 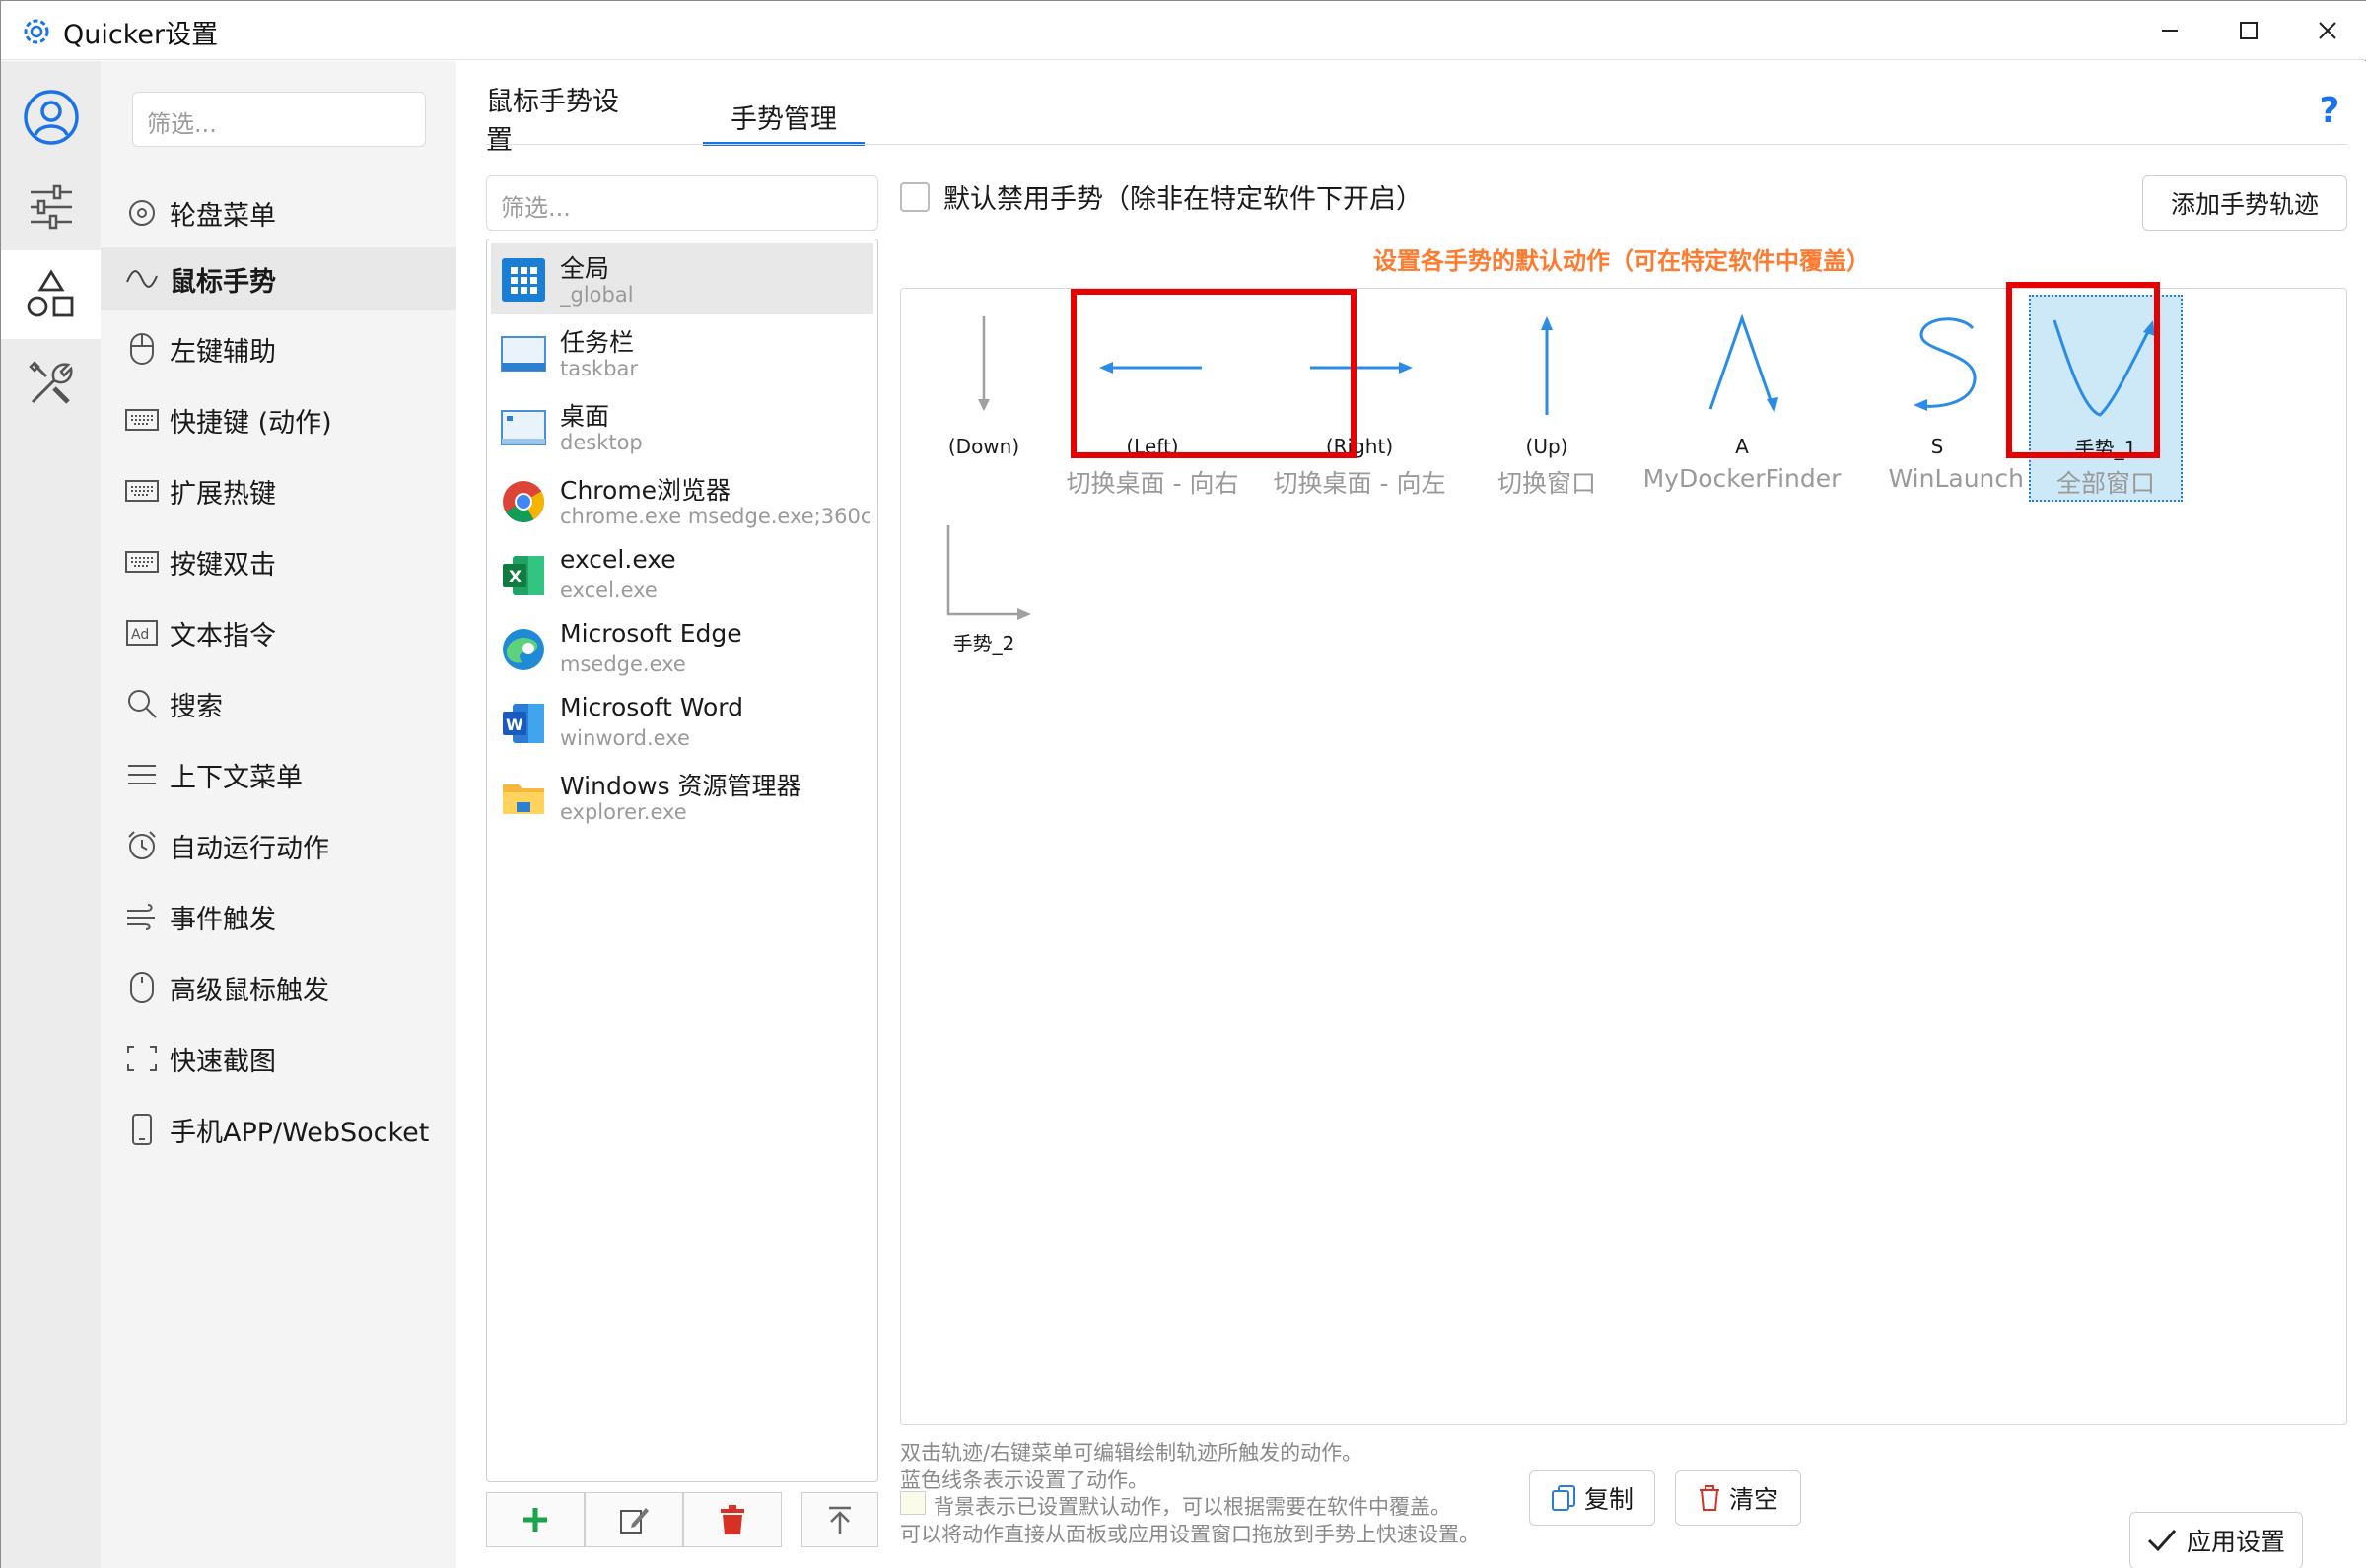 I want to click on down-stroke-icon, so click(x=984, y=363).